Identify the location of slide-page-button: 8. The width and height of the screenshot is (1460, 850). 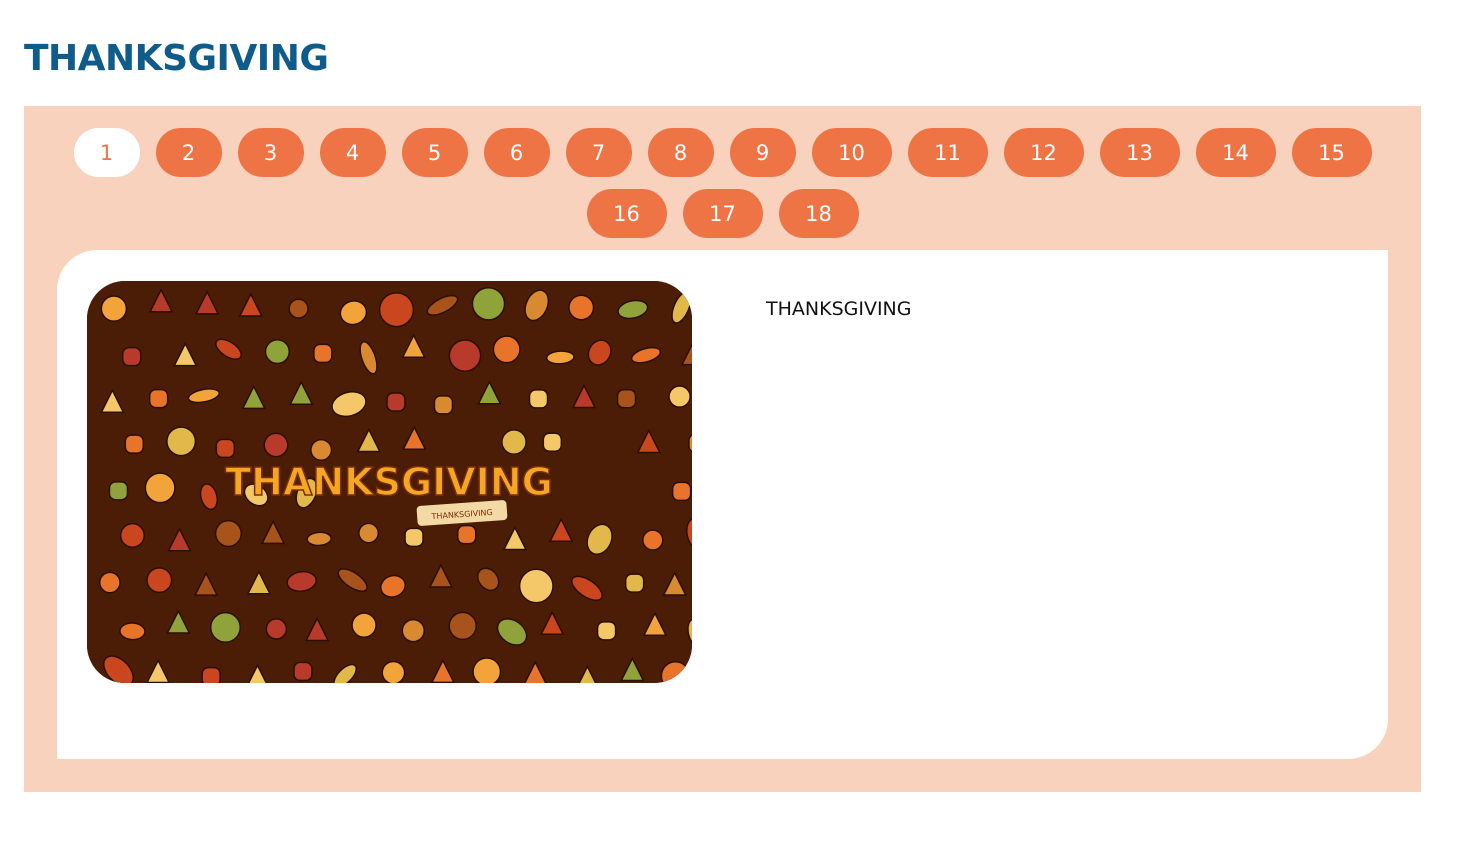
(680, 152).